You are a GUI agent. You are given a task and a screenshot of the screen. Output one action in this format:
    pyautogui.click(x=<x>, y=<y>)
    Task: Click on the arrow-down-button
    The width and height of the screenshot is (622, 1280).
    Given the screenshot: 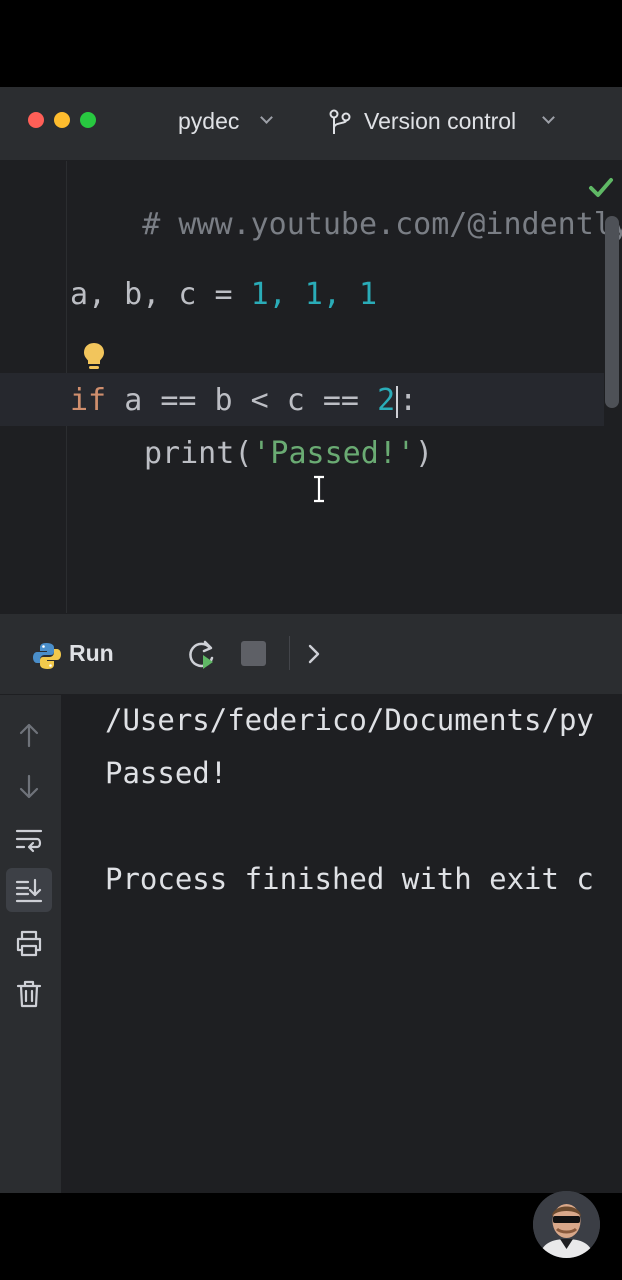 What is the action you would take?
    pyautogui.click(x=29, y=787)
    